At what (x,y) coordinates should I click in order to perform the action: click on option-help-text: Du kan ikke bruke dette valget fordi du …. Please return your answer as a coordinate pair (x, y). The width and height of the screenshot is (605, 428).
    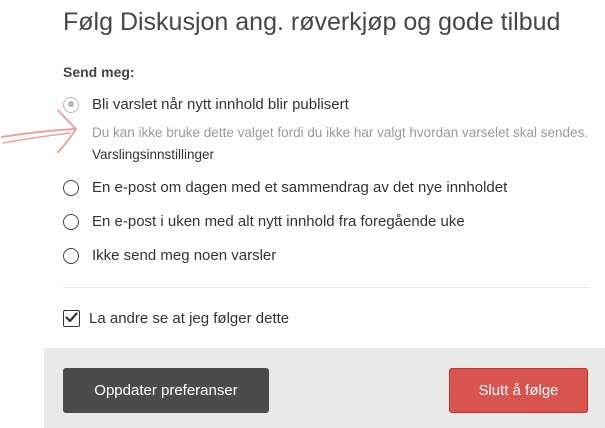
    Looking at the image, I should click on (342, 144).